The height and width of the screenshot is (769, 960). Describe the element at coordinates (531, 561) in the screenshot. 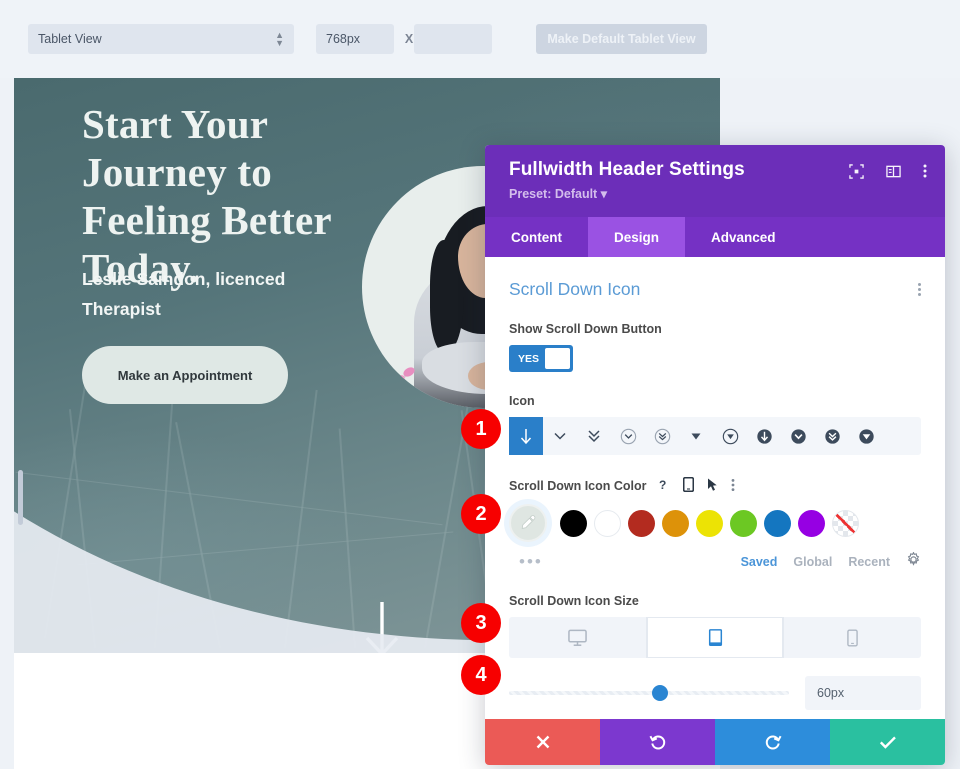

I see `more-colors-icon: •••` at that location.